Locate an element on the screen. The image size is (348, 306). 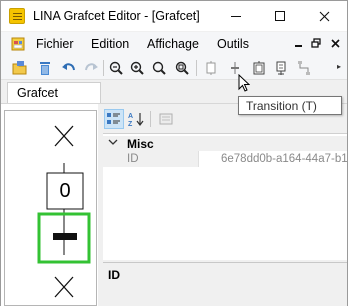
property-value-cell: 6e78dd0b-a164-44a7-b1f9 is located at coordinates (272, 159).